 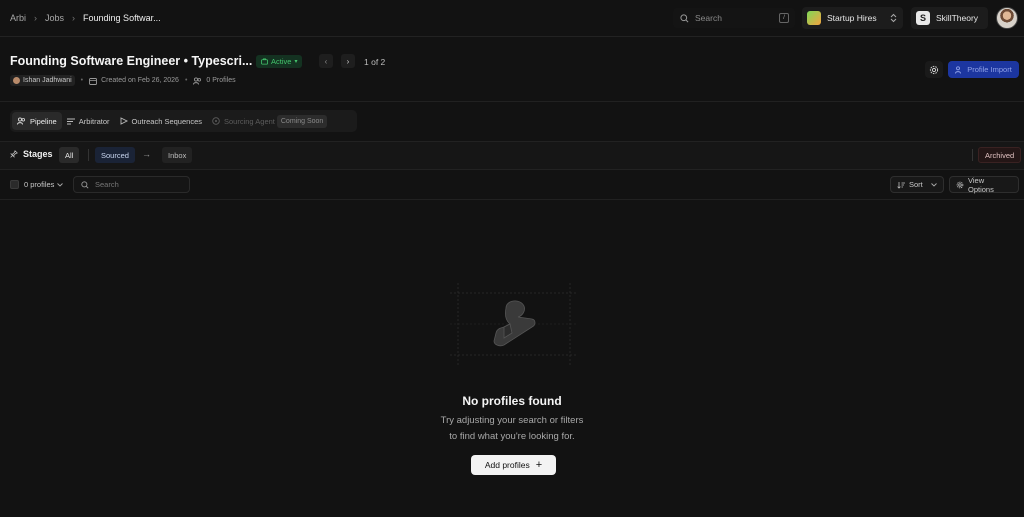 I want to click on stages-label: Stages, so click(x=38, y=154).